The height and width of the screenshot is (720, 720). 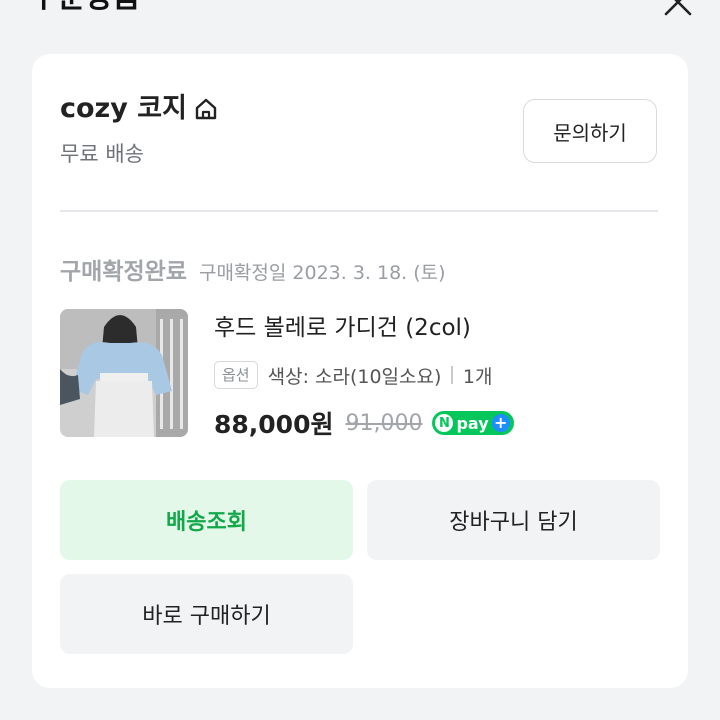 I want to click on option-text: 색상: 소라(10일소요), so click(x=354, y=376).